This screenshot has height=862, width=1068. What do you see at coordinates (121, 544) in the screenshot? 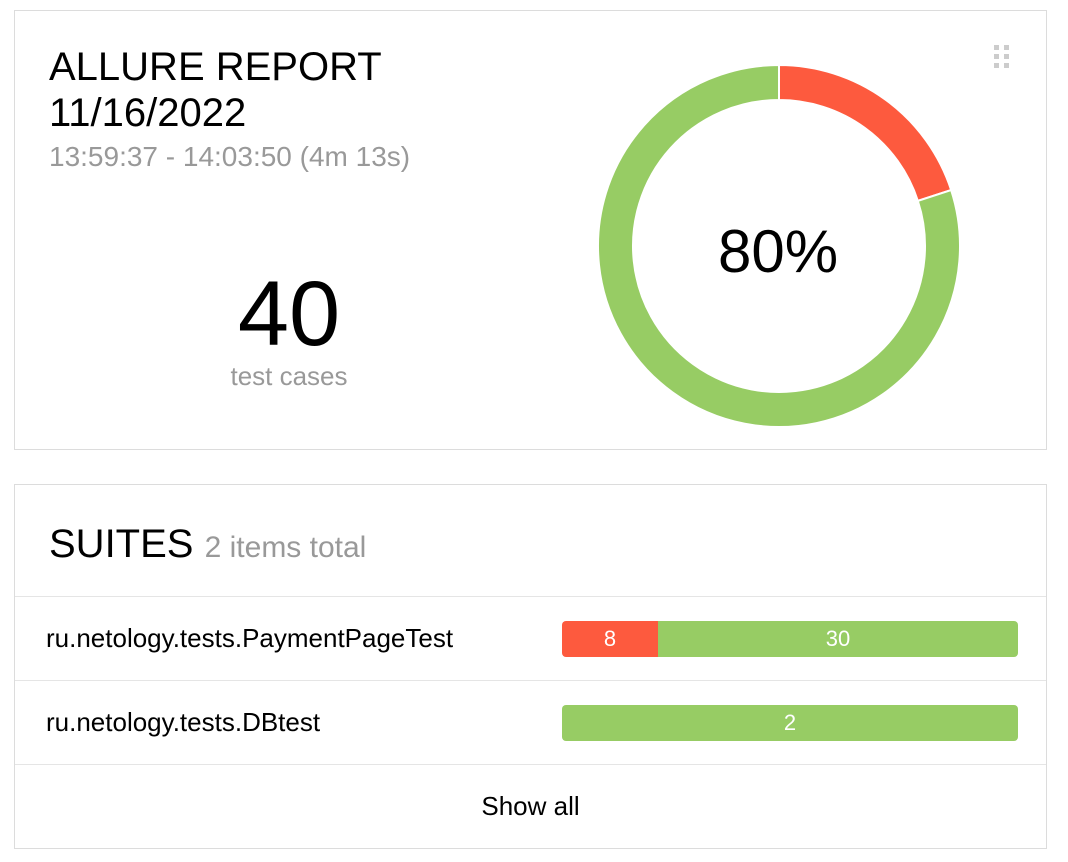
I see `suites-title: SUITES` at bounding box center [121, 544].